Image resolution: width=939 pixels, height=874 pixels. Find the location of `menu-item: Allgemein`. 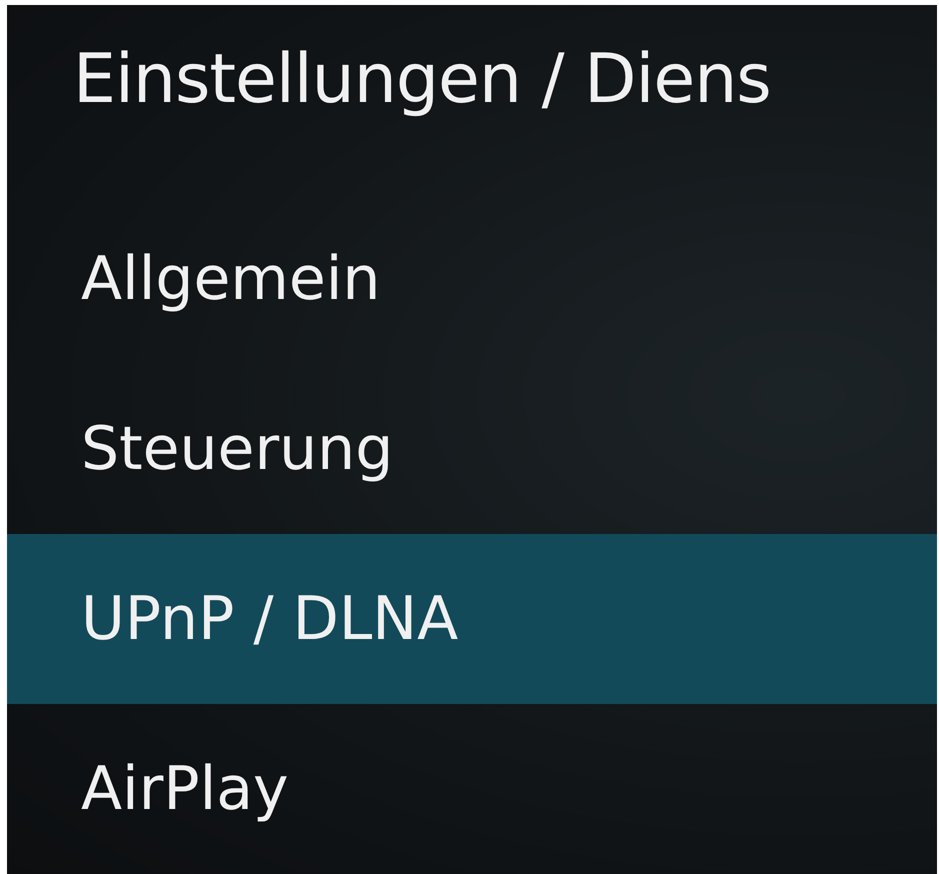

menu-item: Allgemein is located at coordinates (230, 279).